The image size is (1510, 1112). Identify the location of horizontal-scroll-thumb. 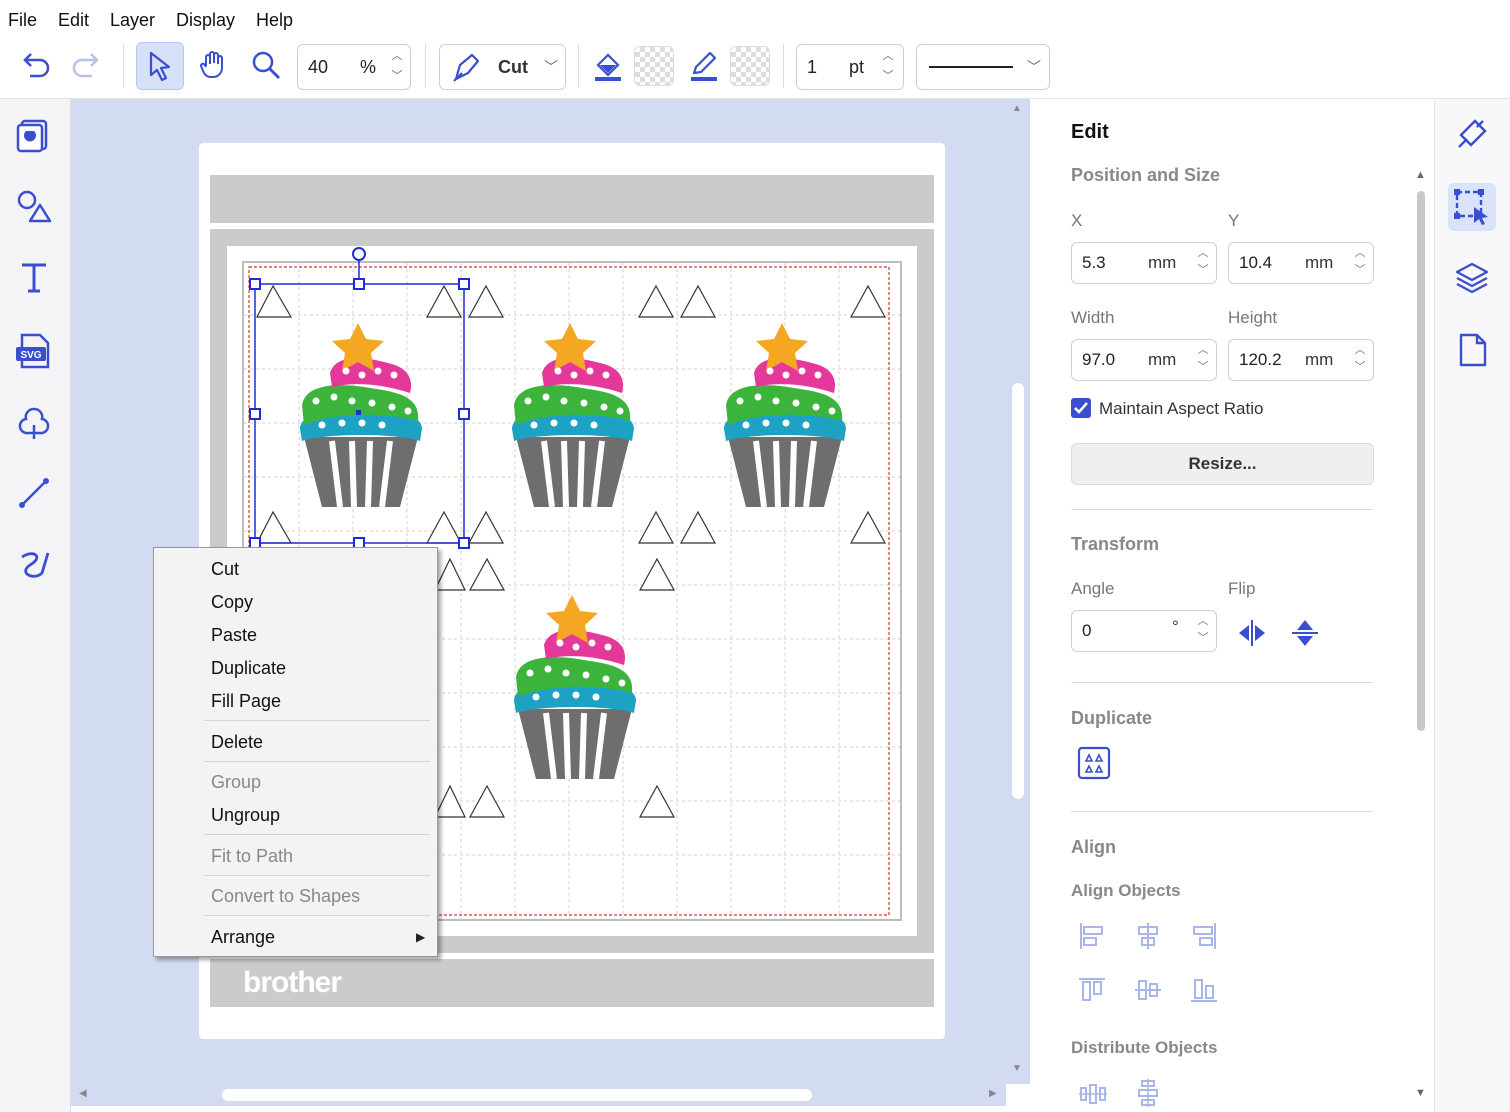
(517, 1095).